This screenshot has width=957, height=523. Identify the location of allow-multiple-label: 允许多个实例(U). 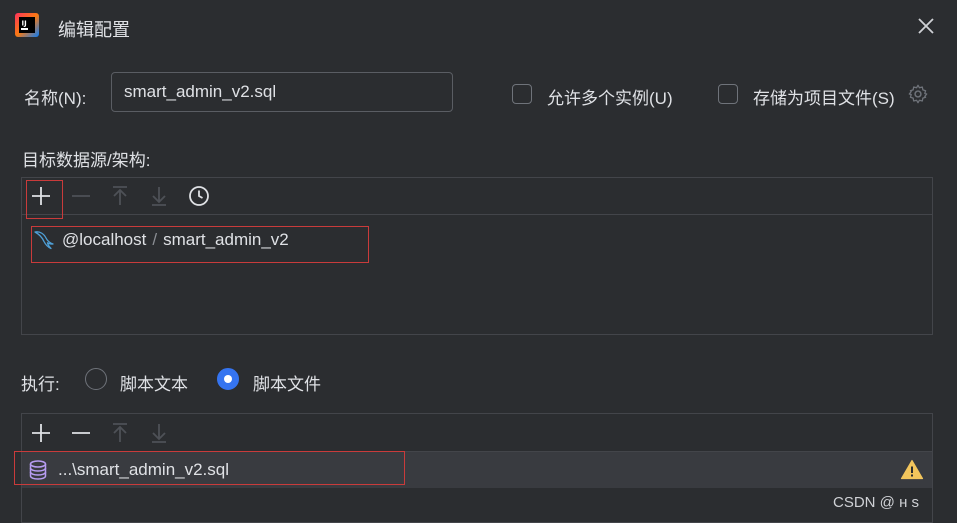
(610, 96).